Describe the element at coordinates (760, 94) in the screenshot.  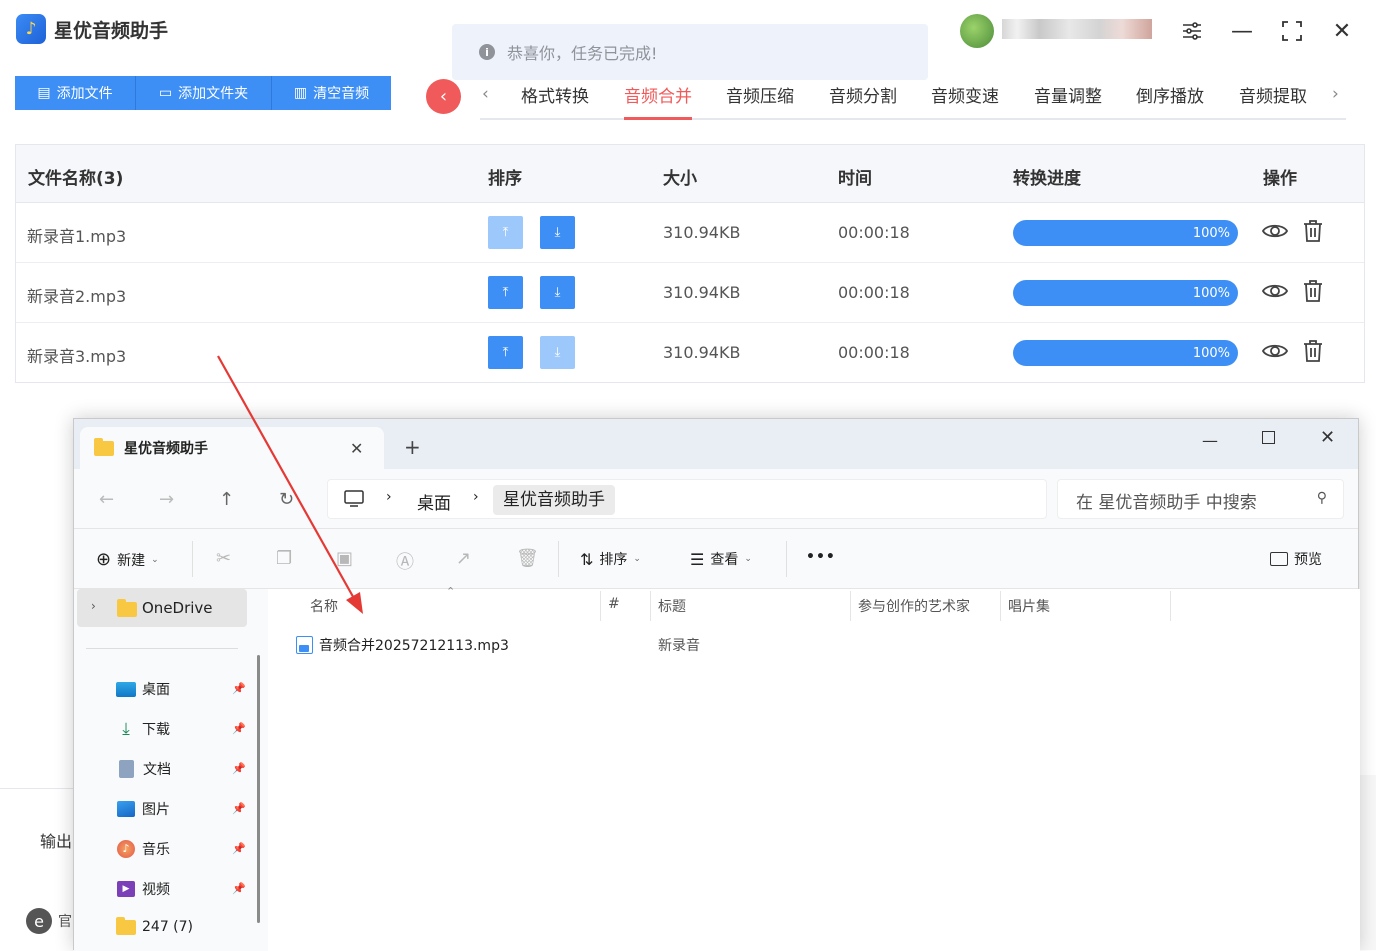
I see `tab-audio-compress: 音频压缩` at that location.